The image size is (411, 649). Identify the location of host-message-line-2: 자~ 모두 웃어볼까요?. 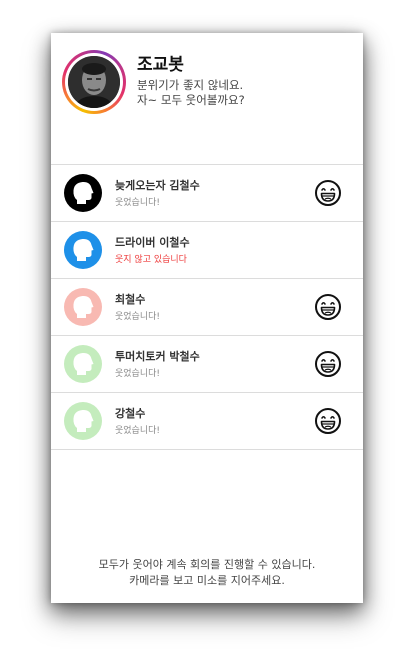
(191, 100).